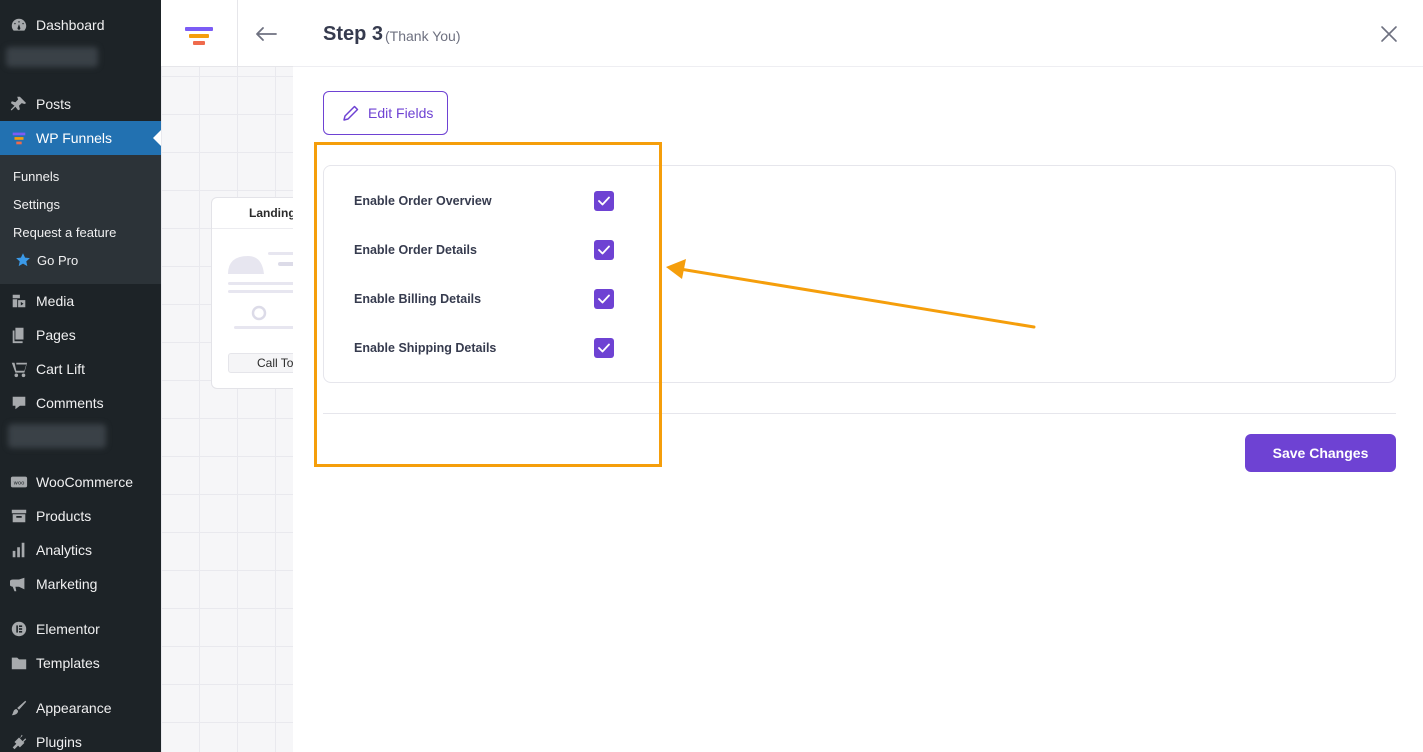 The width and height of the screenshot is (1423, 752). Describe the element at coordinates (18, 25) in the screenshot. I see `dashboard-icon` at that location.